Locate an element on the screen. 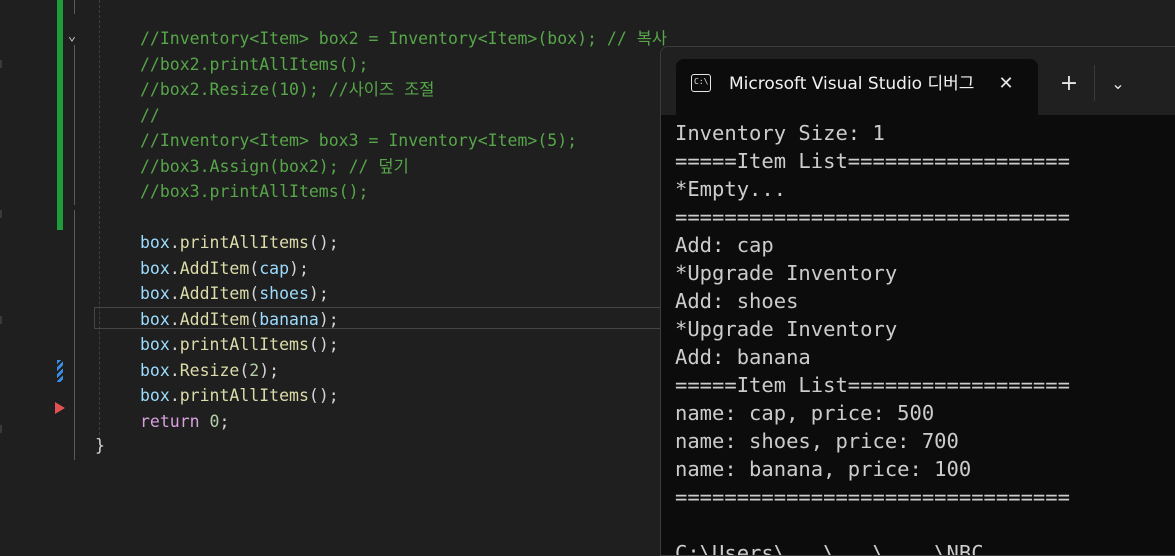 This screenshot has height=556, width=1175. console-output-line: Add: cap is located at coordinates (724, 245).